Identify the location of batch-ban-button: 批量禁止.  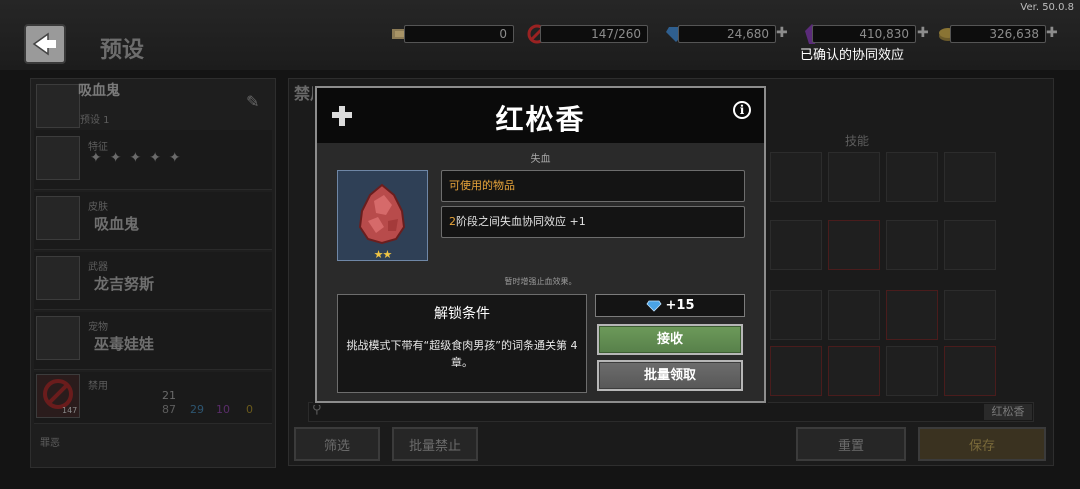
(435, 444).